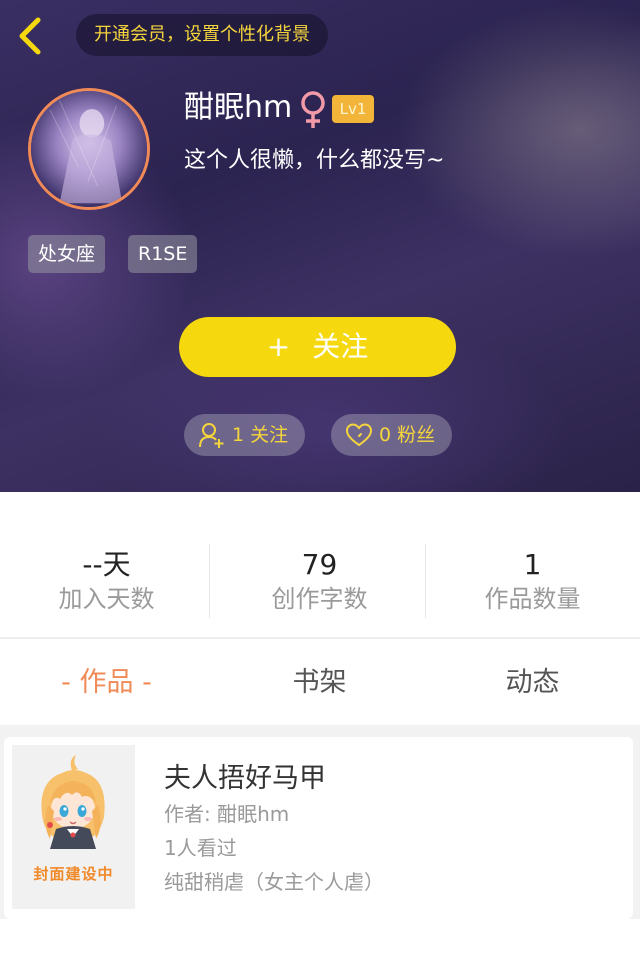  What do you see at coordinates (532, 582) in the screenshot?
I see `stat-works-count: 1 作品数量` at bounding box center [532, 582].